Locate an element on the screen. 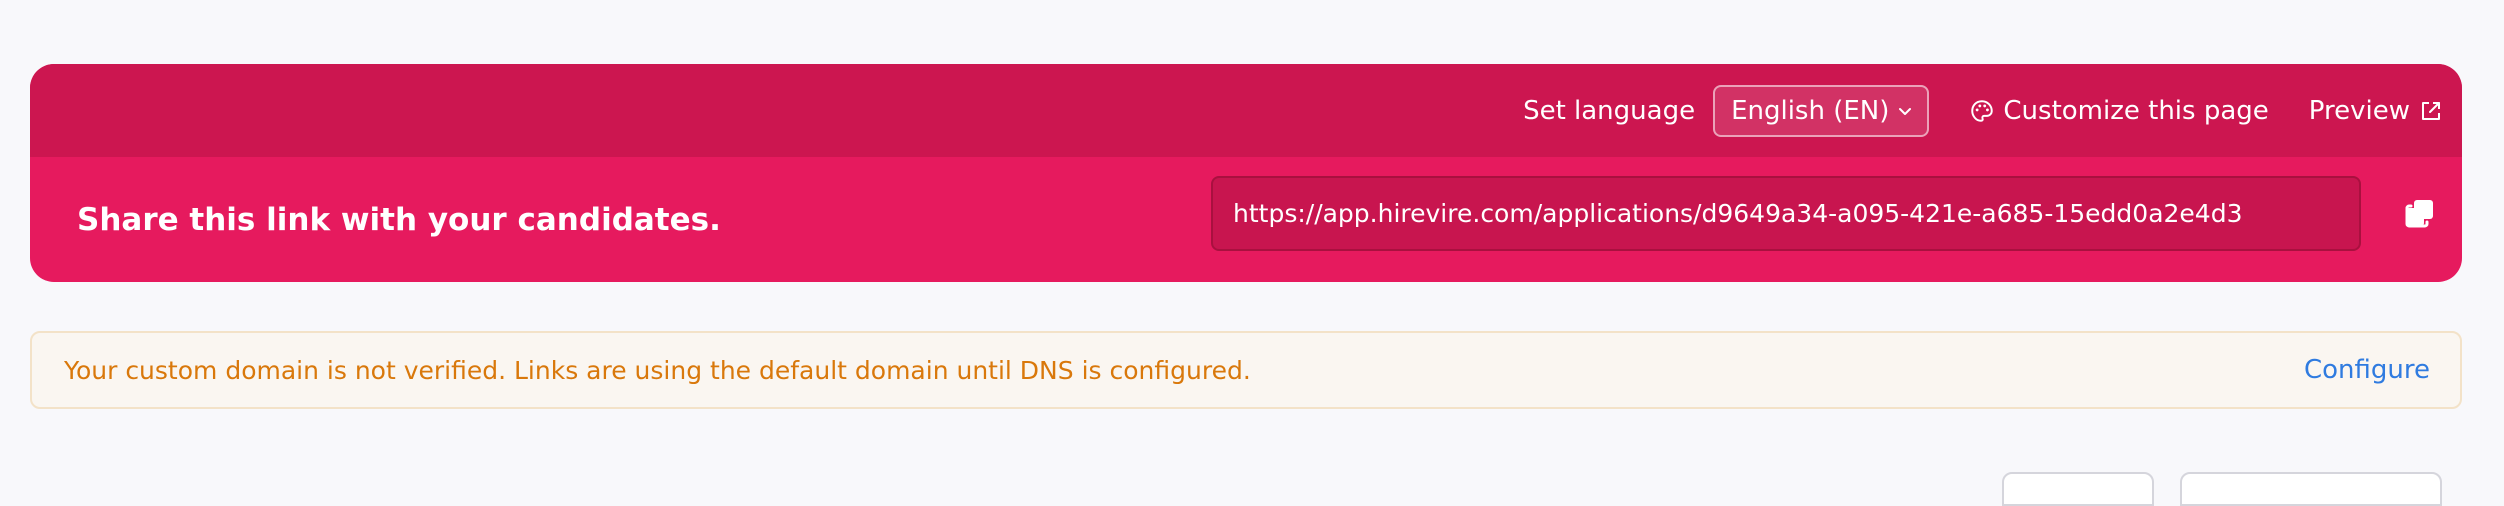  customize-page-label: Customize this page is located at coordinates (2136, 110).